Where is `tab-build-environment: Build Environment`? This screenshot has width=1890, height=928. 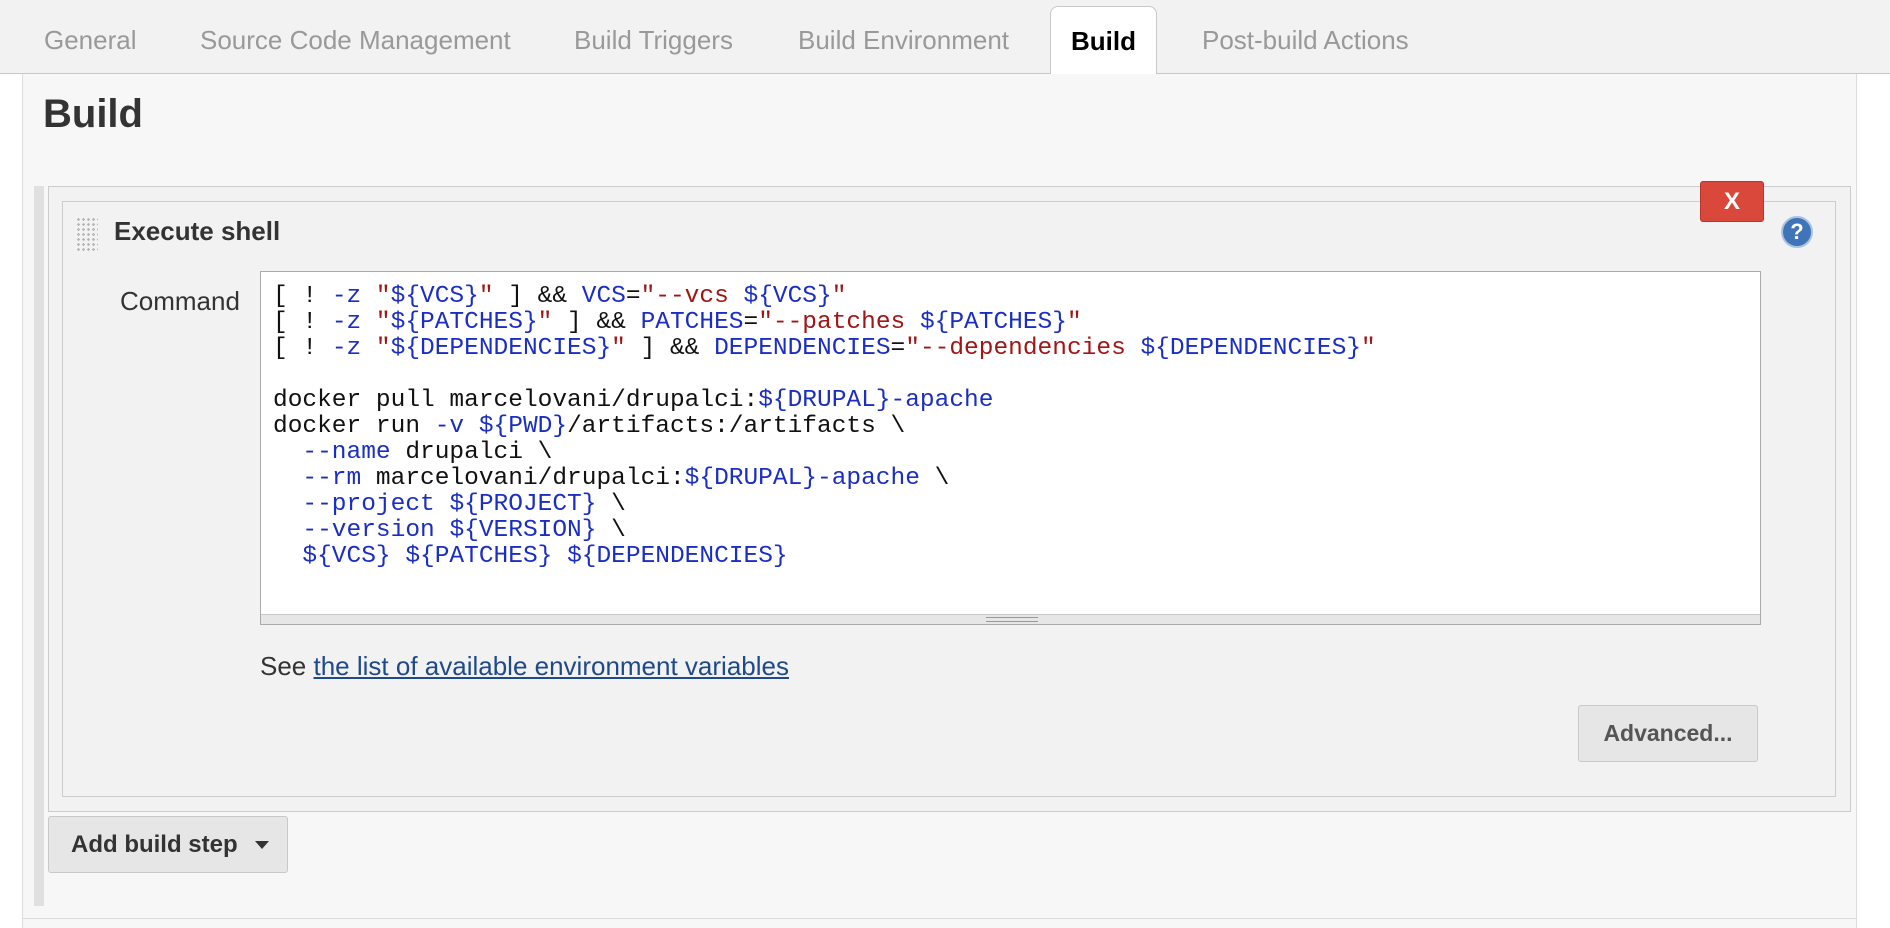
tab-build-environment: Build Environment is located at coordinates (903, 40).